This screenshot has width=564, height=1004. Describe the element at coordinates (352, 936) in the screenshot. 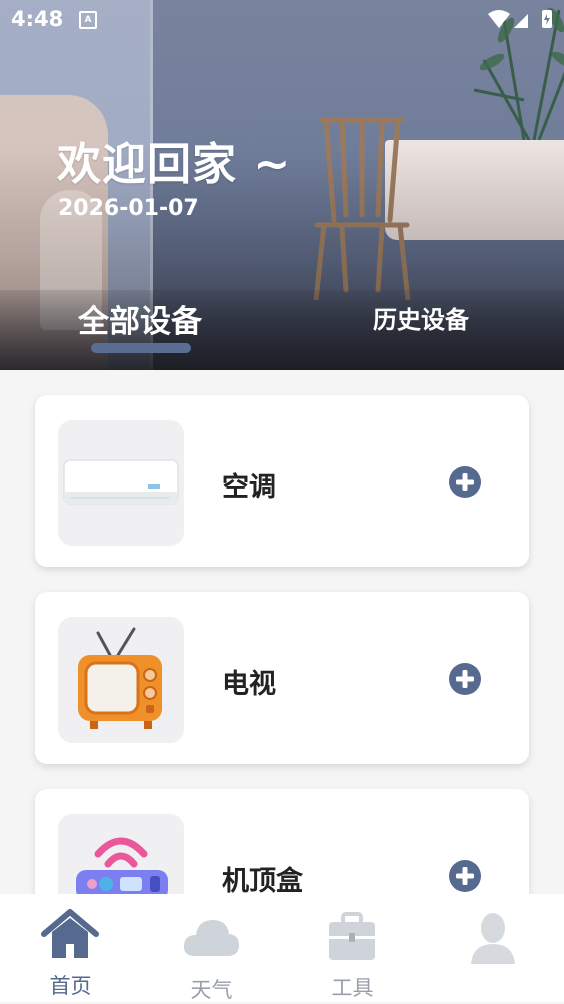

I see `toolbox-icon` at that location.